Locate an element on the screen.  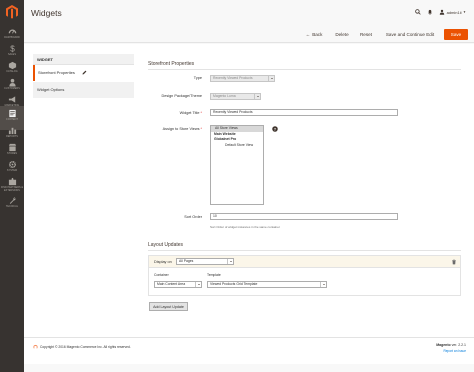
store-views-label: Assign to Store Views* is located at coordinates (182, 129).